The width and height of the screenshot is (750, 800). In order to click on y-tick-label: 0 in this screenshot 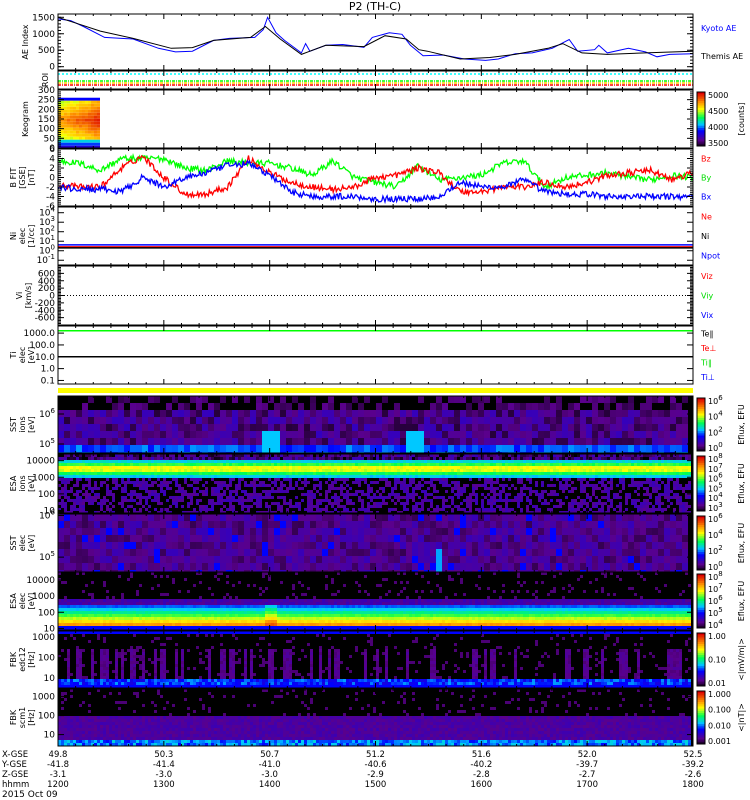, I will do `click(52, 179)`.